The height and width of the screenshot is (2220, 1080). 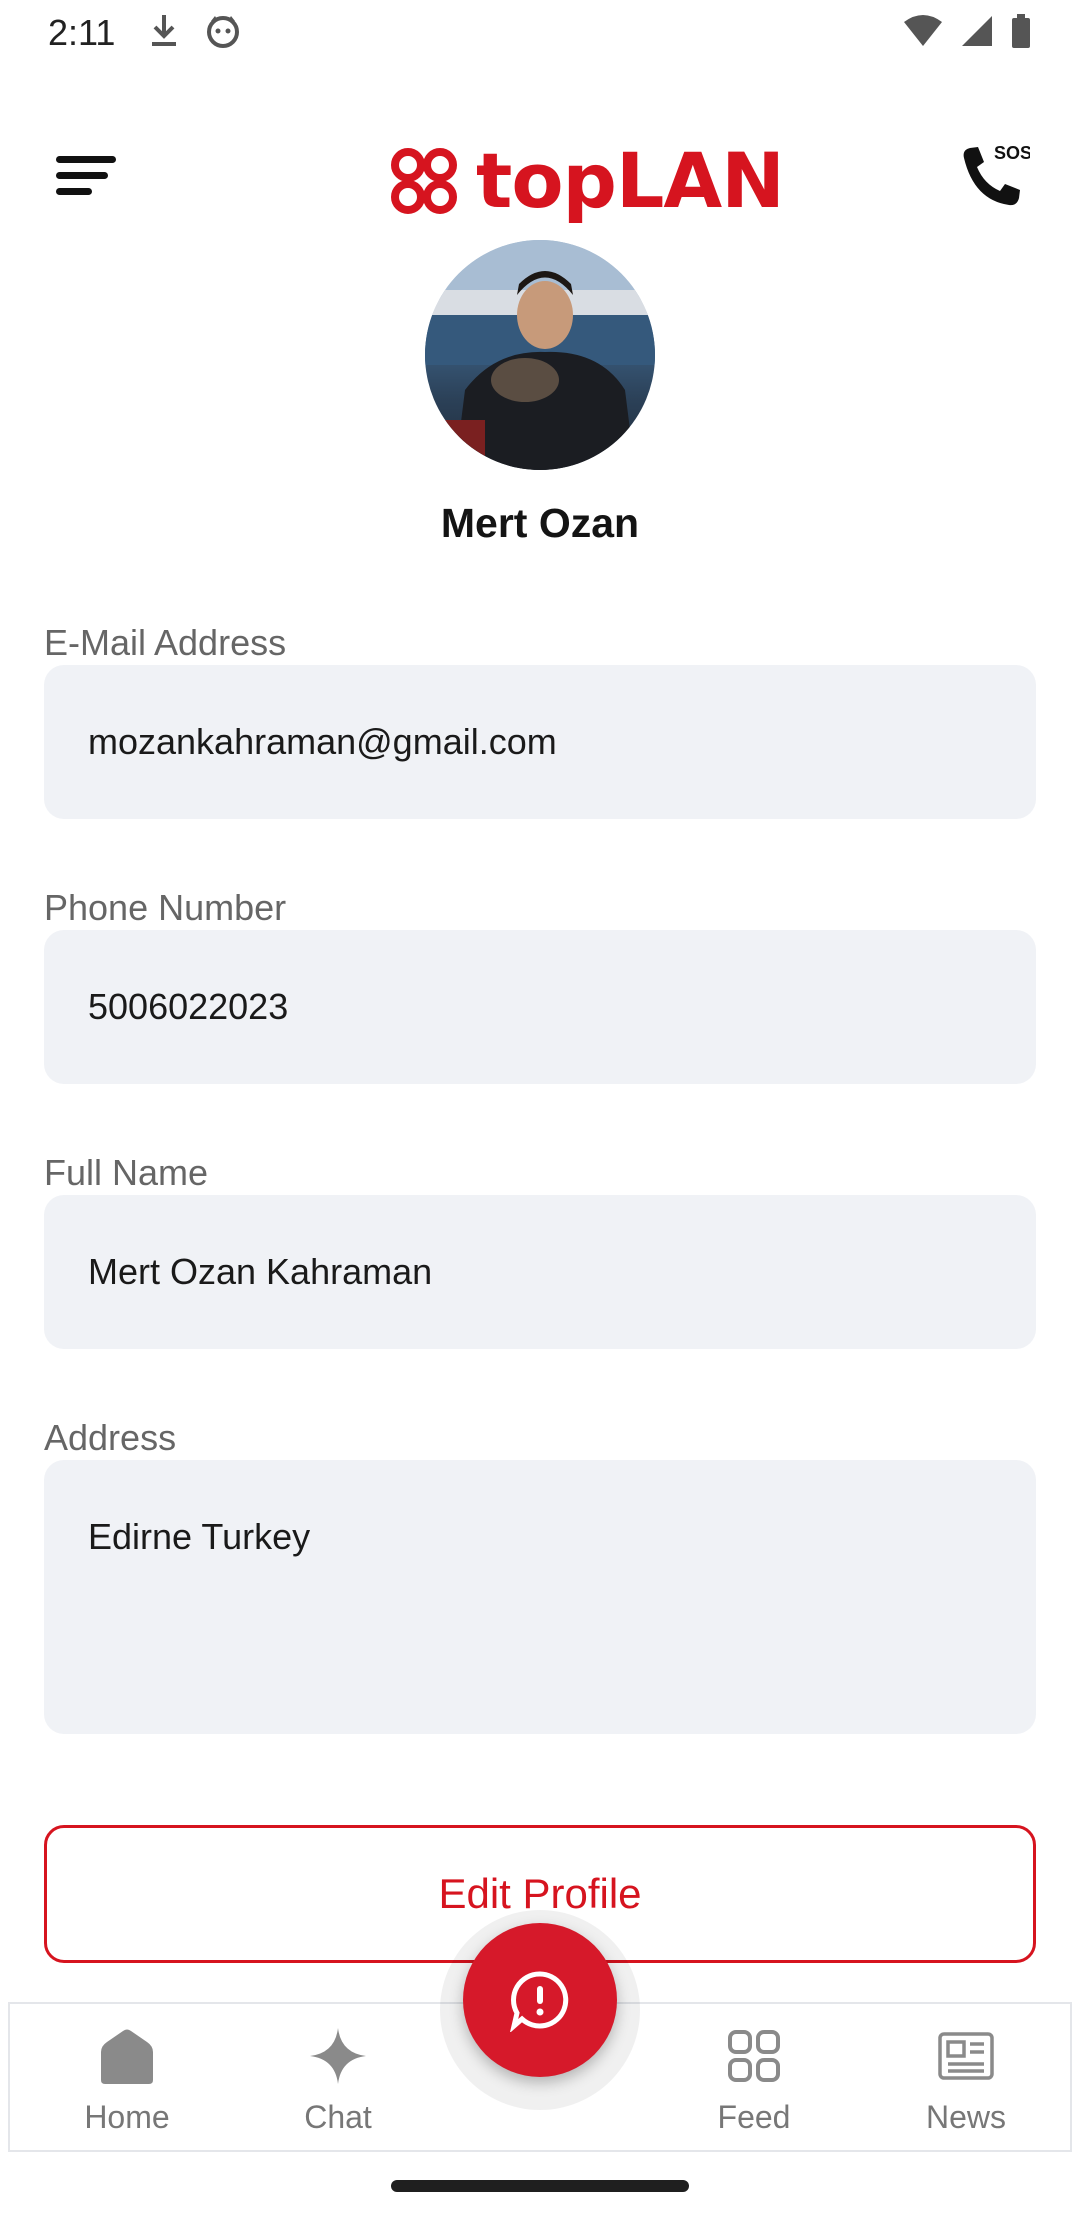 What do you see at coordinates (260, 1271) in the screenshot?
I see `full-name-value: Mert Ozan Kahraman` at bounding box center [260, 1271].